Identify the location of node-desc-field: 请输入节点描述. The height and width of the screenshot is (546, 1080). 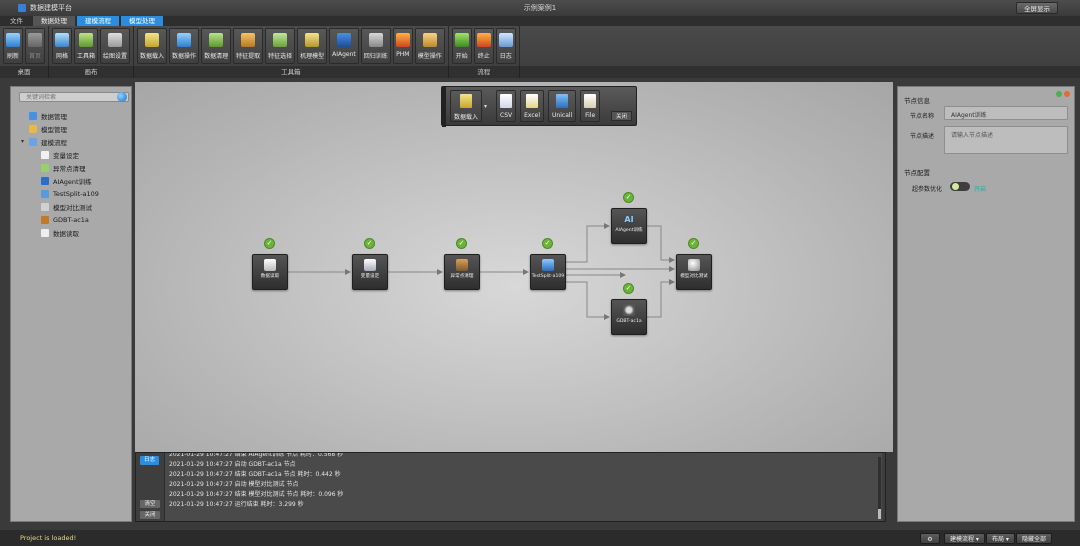
(1006, 140).